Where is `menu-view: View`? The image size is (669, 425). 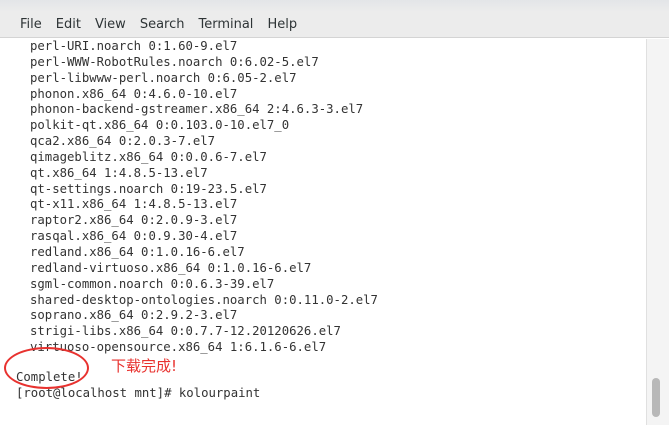
menu-view: View is located at coordinates (110, 25).